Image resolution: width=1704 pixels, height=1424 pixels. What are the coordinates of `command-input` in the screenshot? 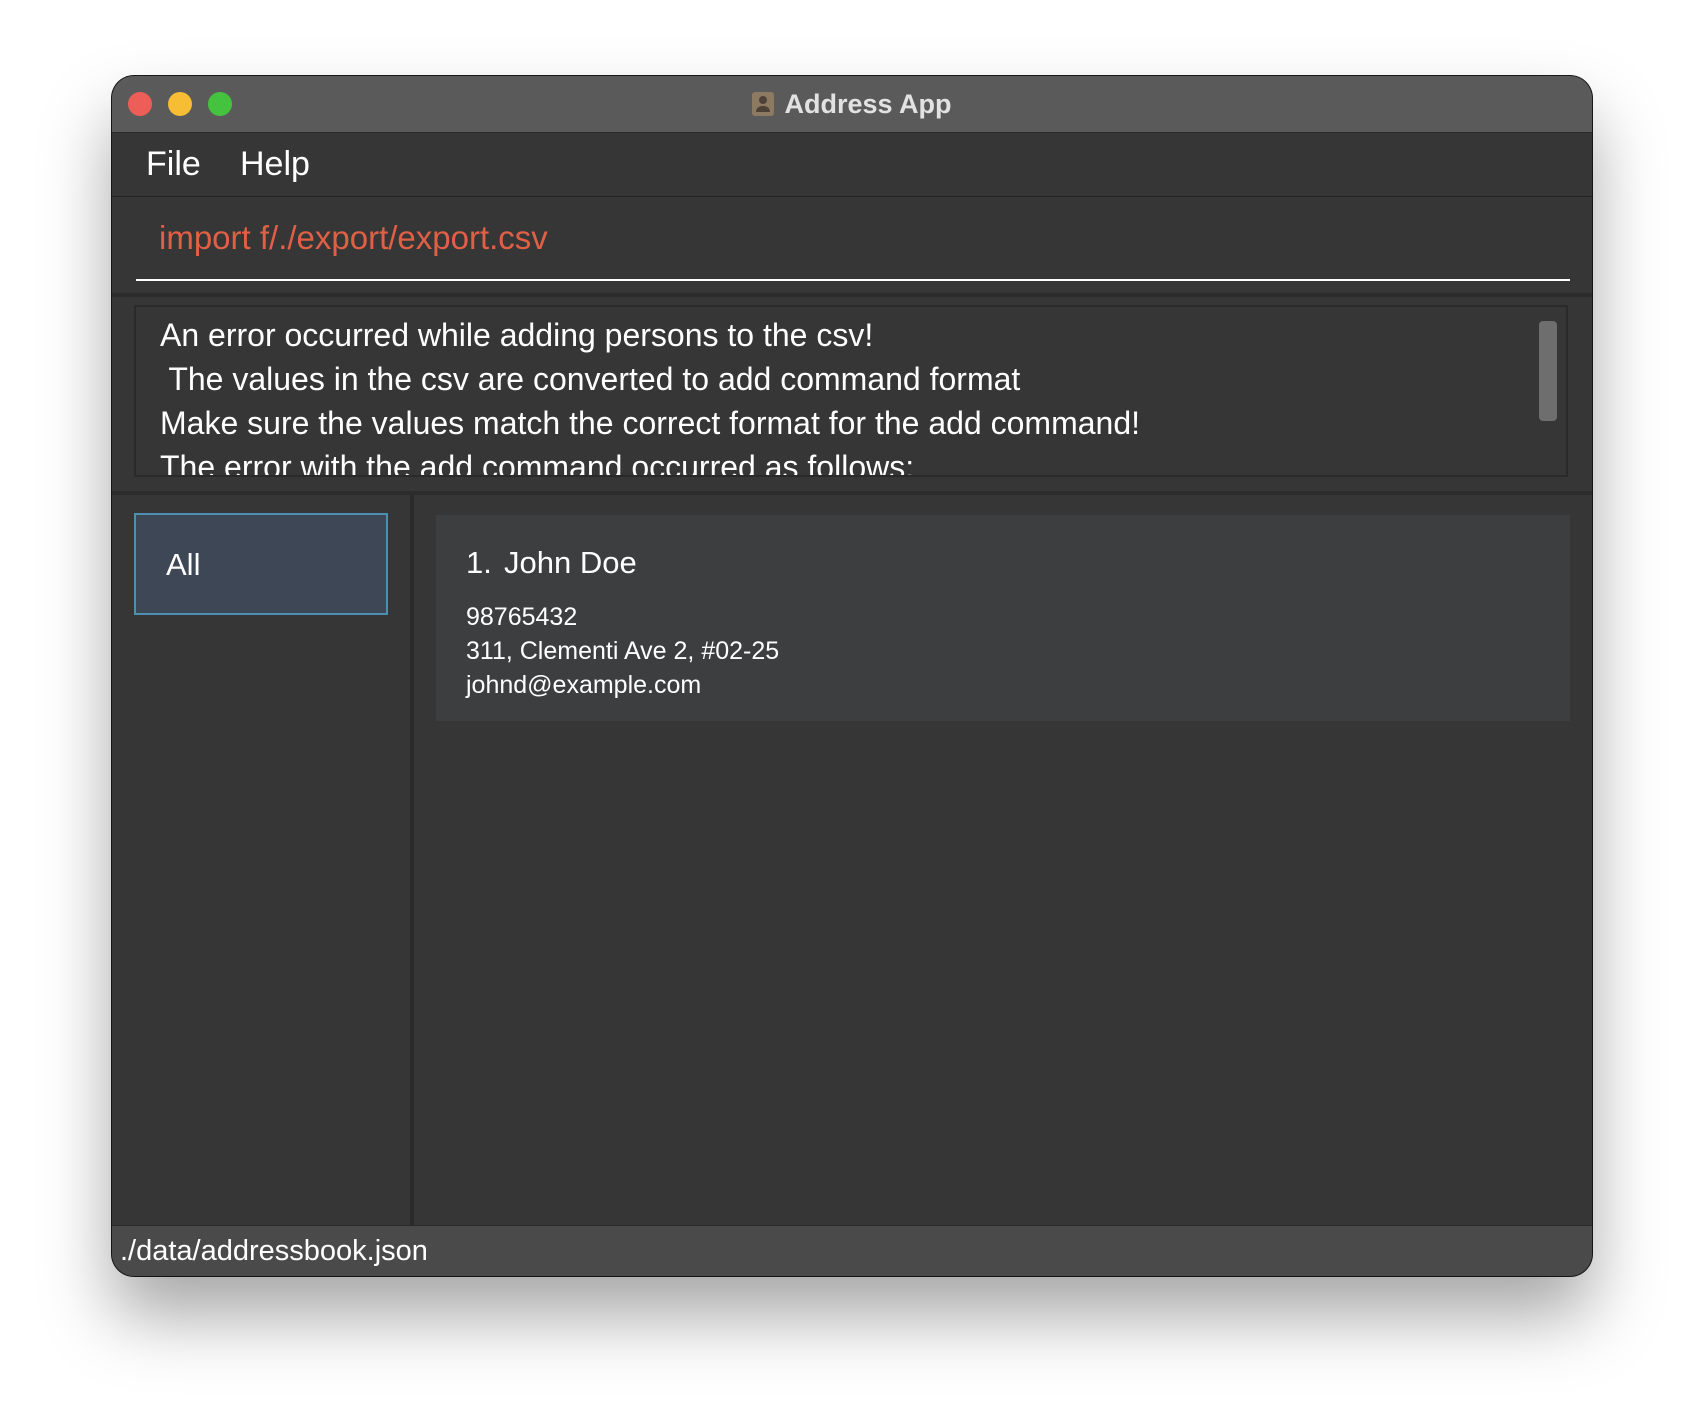 It's located at (853, 239).